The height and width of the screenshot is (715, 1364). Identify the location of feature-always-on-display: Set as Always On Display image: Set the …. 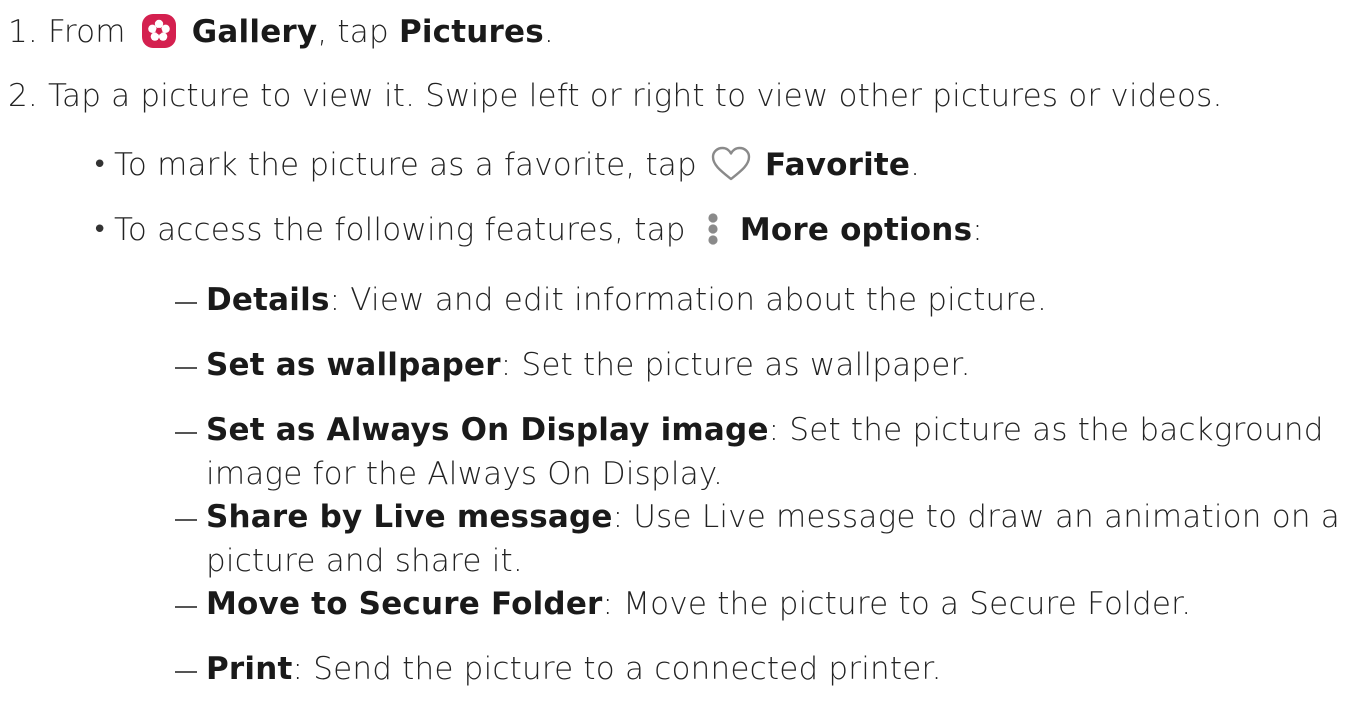
(765, 430).